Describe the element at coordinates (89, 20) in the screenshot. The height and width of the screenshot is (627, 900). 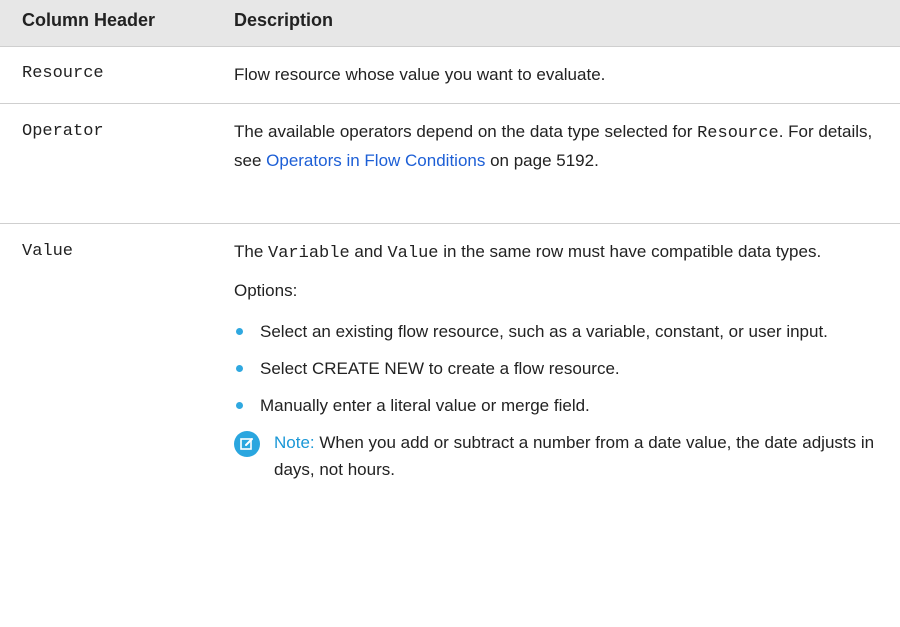
I see `column-header-name: Column Header` at that location.